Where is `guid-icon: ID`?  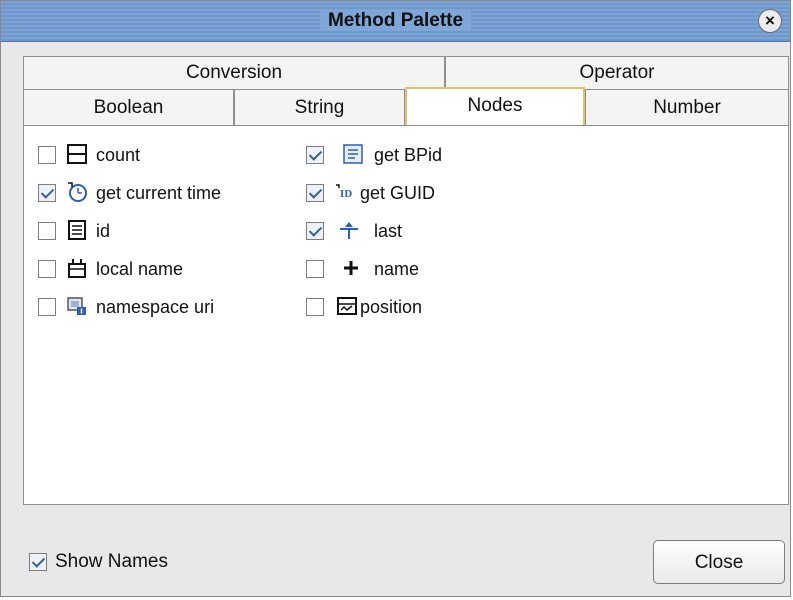
guid-icon: ID is located at coordinates (344, 192).